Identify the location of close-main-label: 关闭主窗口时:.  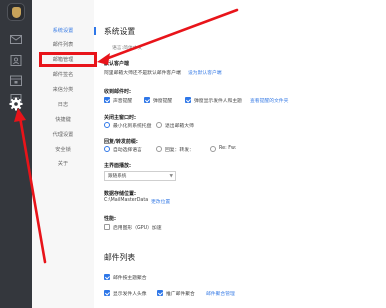
(120, 118).